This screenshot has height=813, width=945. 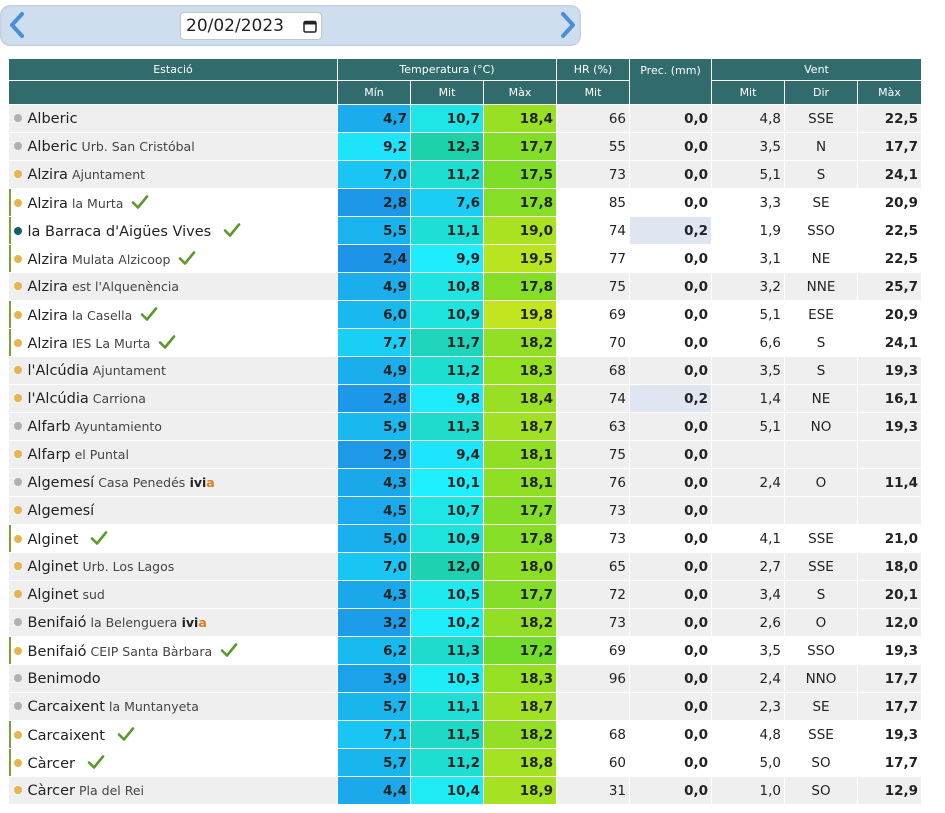 What do you see at coordinates (748, 92) in the screenshot?
I see `header-wind-avg: Mit` at bounding box center [748, 92].